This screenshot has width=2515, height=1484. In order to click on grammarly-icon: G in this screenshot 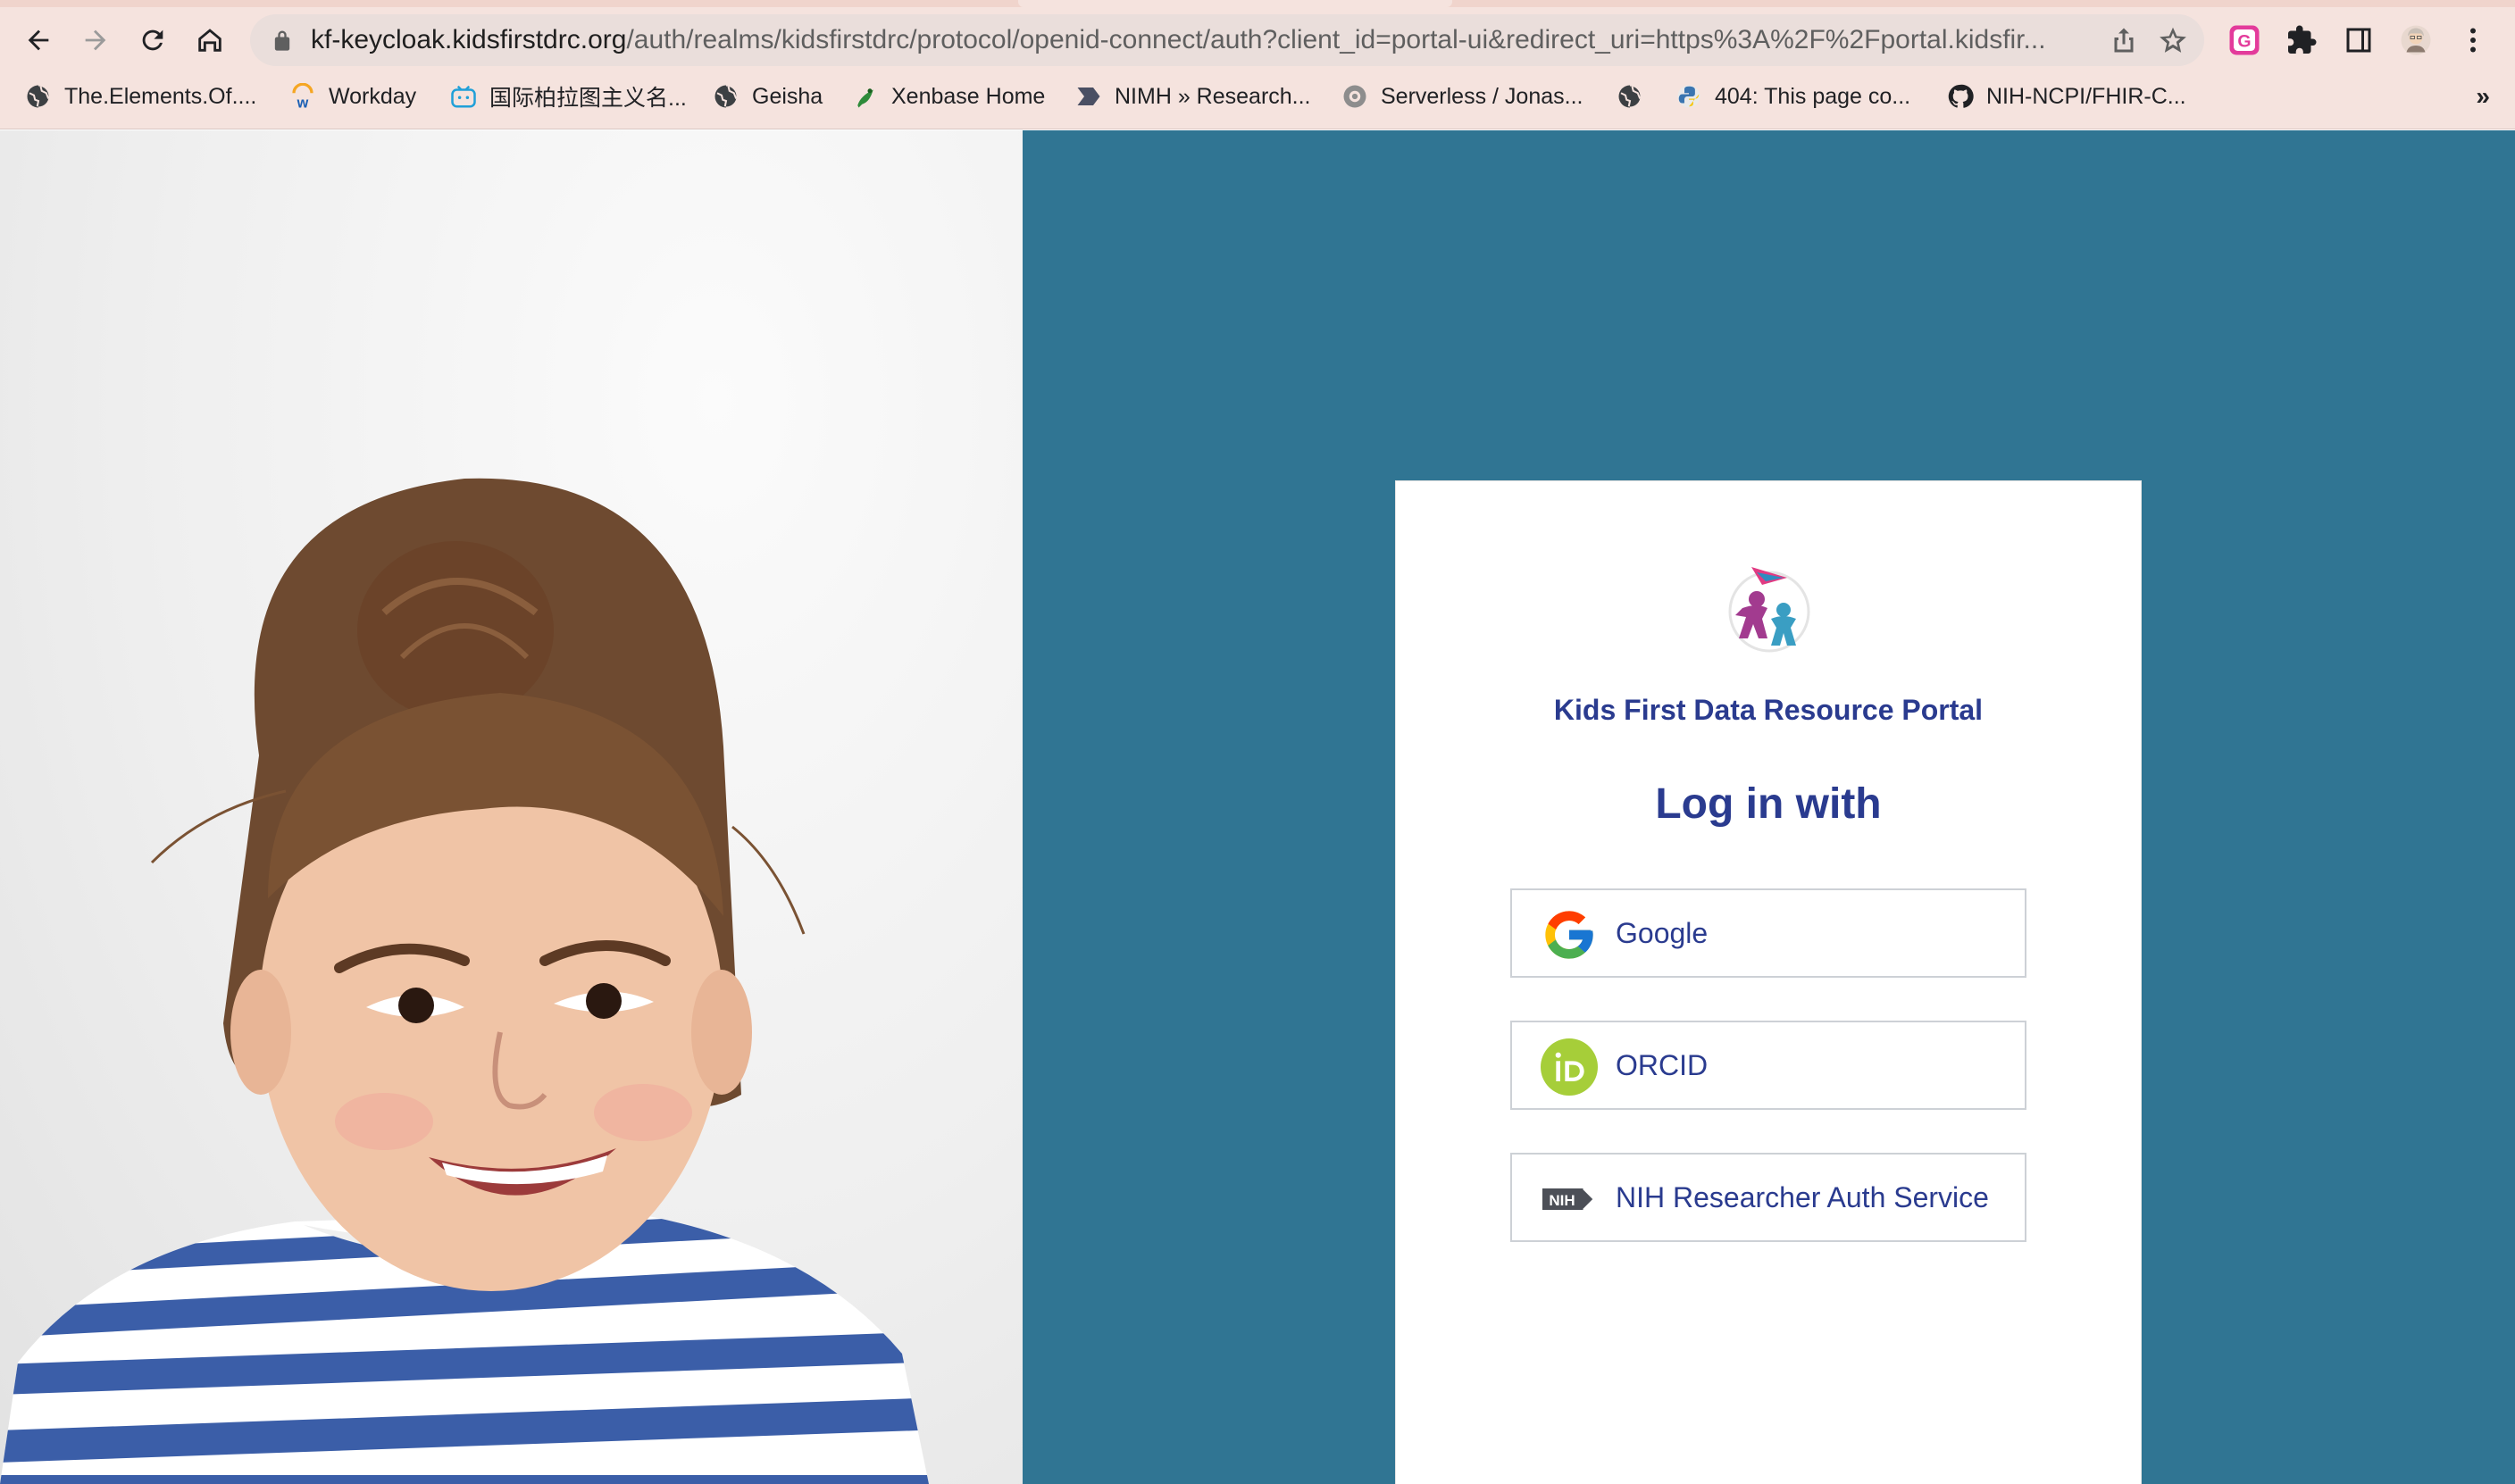, I will do `click(2244, 40)`.